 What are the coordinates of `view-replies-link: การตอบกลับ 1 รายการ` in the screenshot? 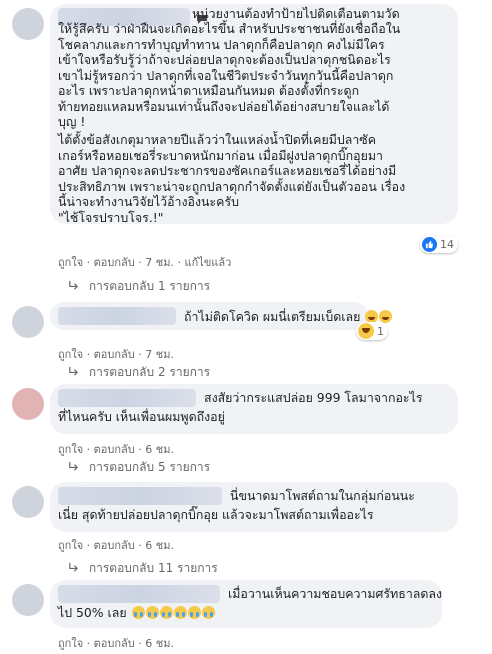 It's located at (139, 286).